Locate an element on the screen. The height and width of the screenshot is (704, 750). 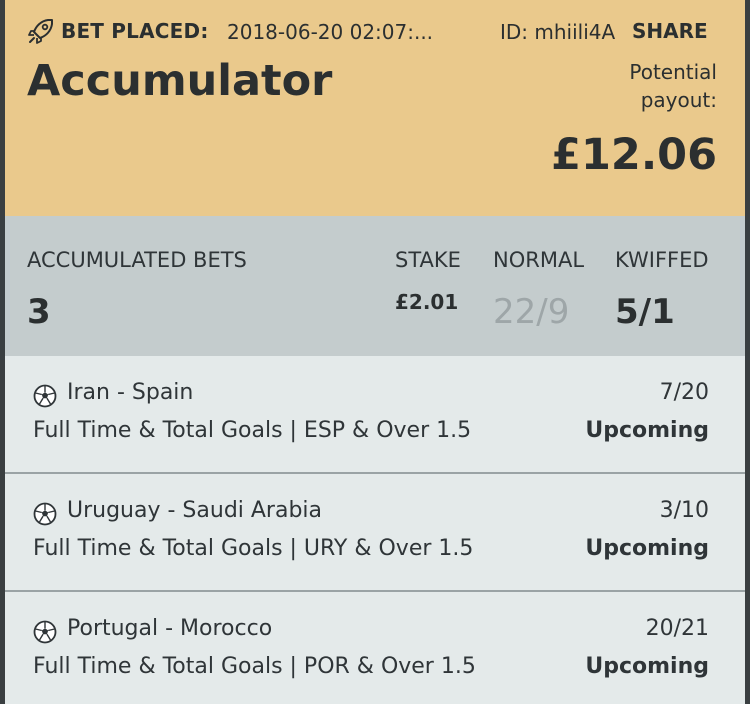
share-button: SHARE is located at coordinates (670, 31).